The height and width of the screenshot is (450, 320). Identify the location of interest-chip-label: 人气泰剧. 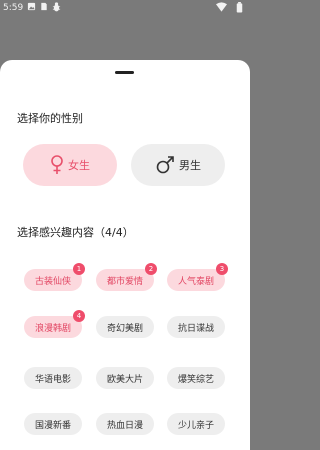
(195, 281).